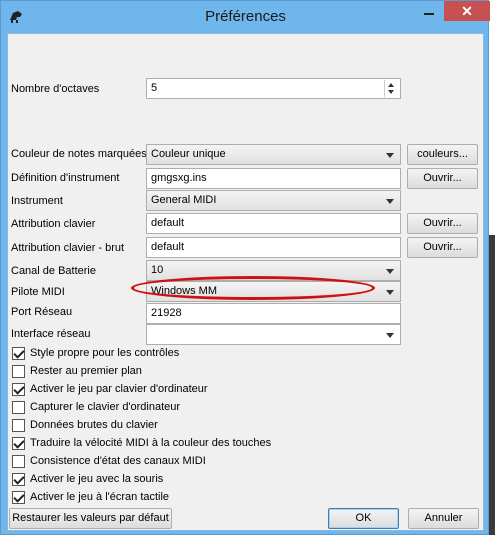  I want to click on checkbox-mouse-play, so click(18, 479).